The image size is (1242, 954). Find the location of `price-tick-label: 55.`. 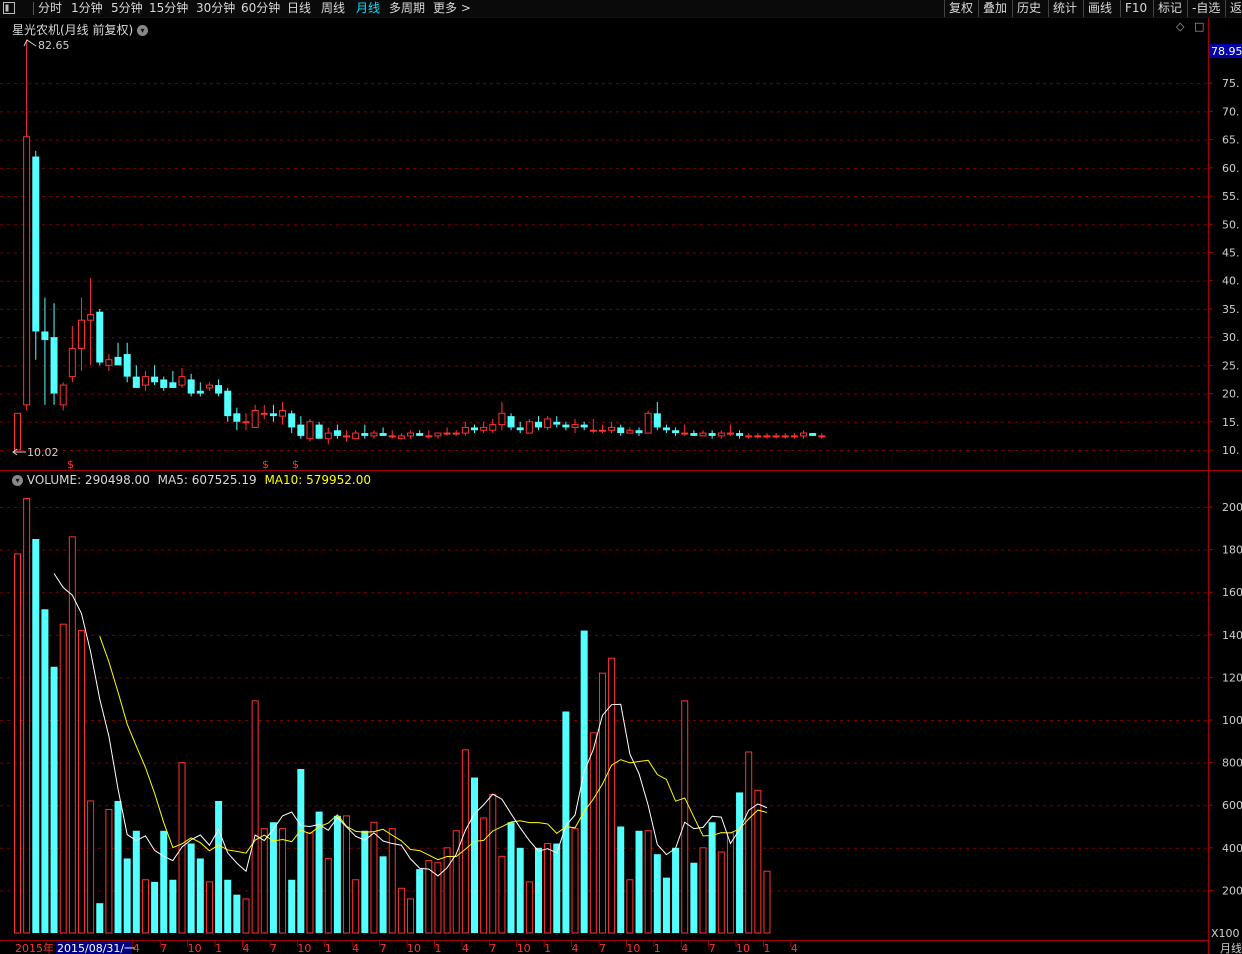

price-tick-label: 55. is located at coordinates (1231, 196).